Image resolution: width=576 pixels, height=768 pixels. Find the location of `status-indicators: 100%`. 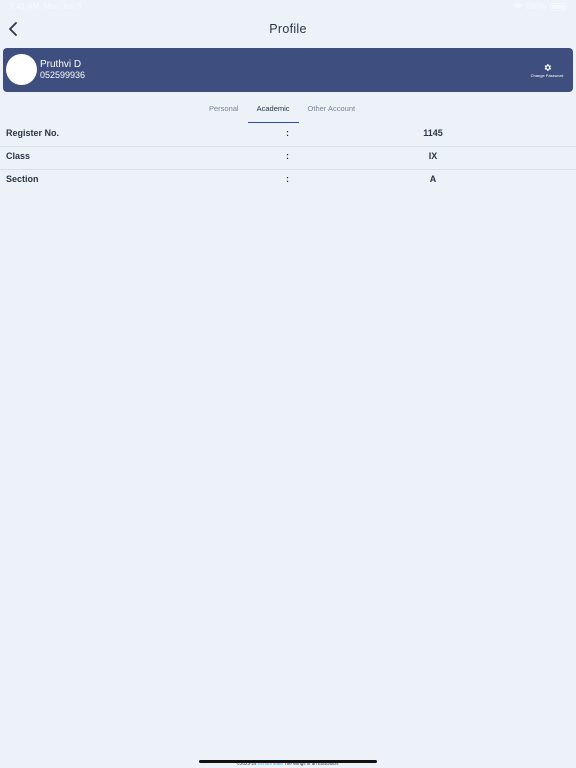

status-indicators: 100% is located at coordinates (539, 6).